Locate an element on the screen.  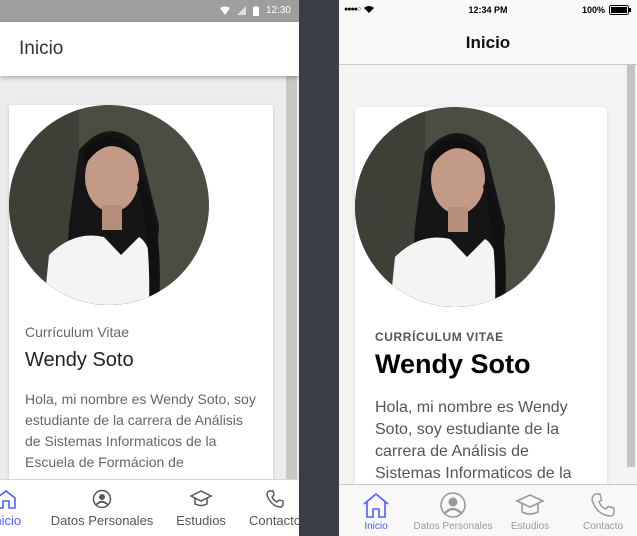
android-toolbar: Inicio is located at coordinates (149, 49).